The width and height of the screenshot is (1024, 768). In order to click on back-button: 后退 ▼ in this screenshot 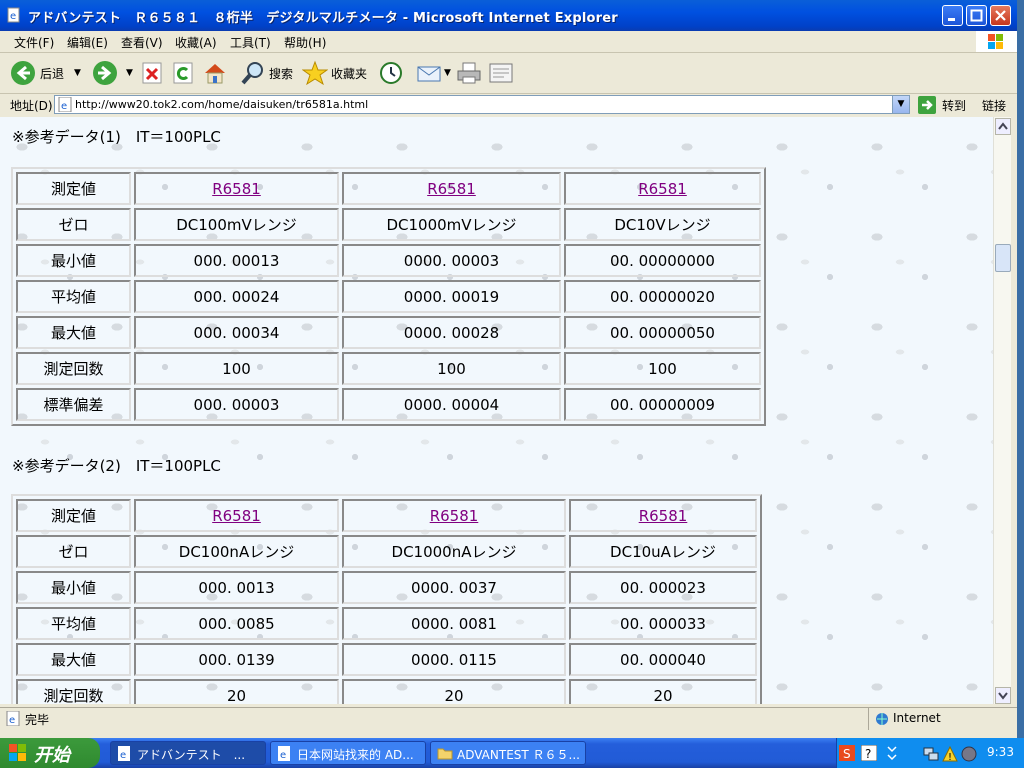, I will do `click(45, 73)`.